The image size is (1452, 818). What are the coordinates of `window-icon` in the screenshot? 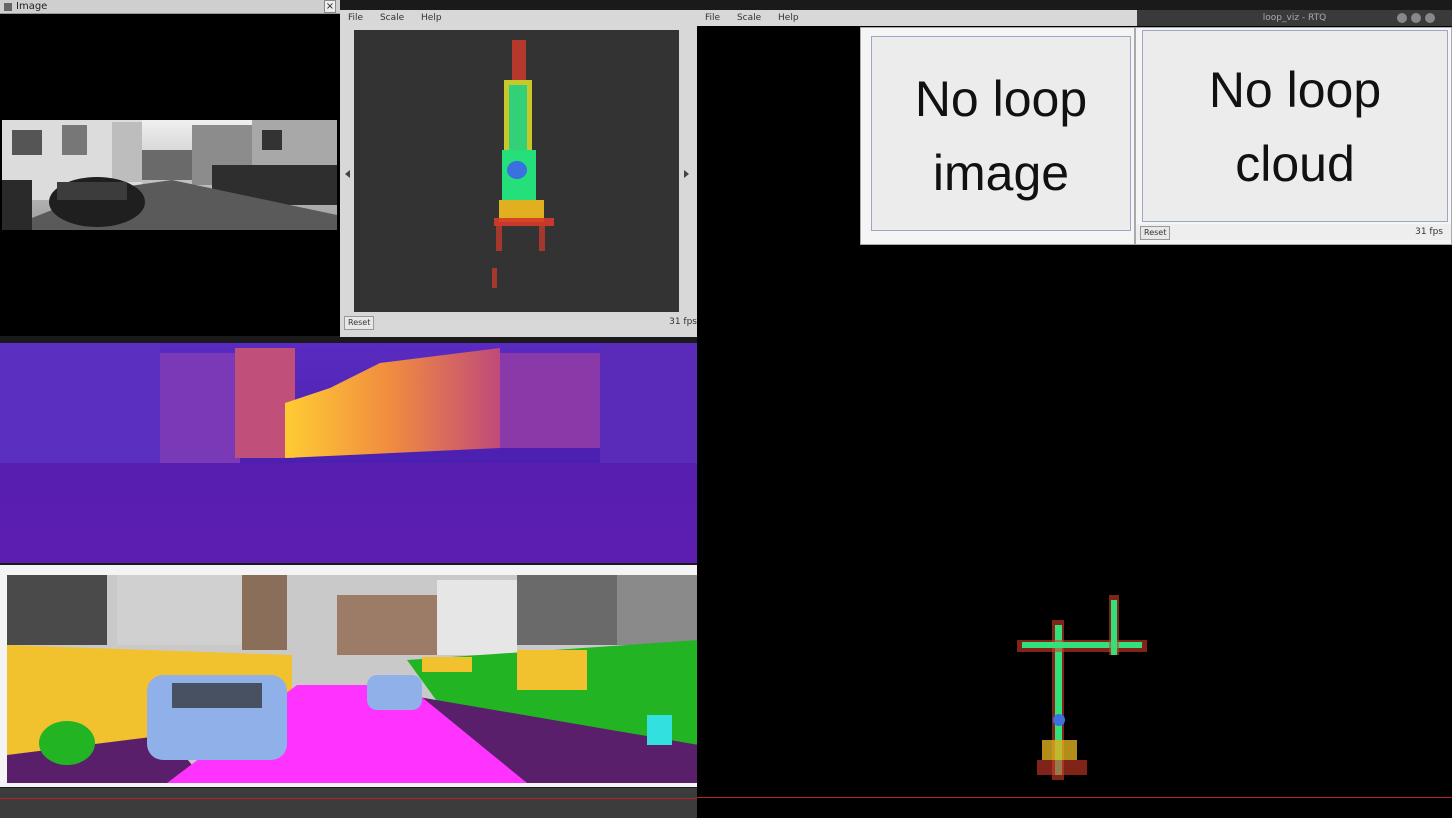 It's located at (8, 7).